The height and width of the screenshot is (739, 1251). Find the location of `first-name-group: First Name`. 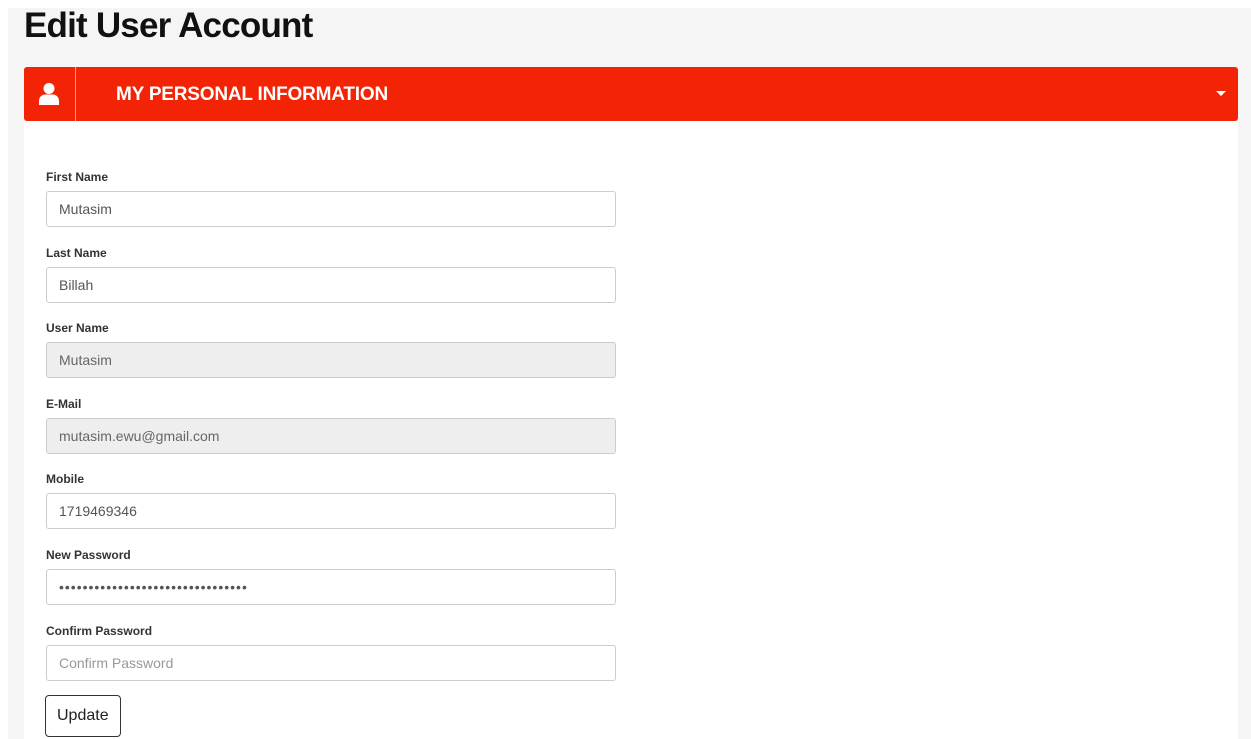

first-name-group: First Name is located at coordinates (331, 198).